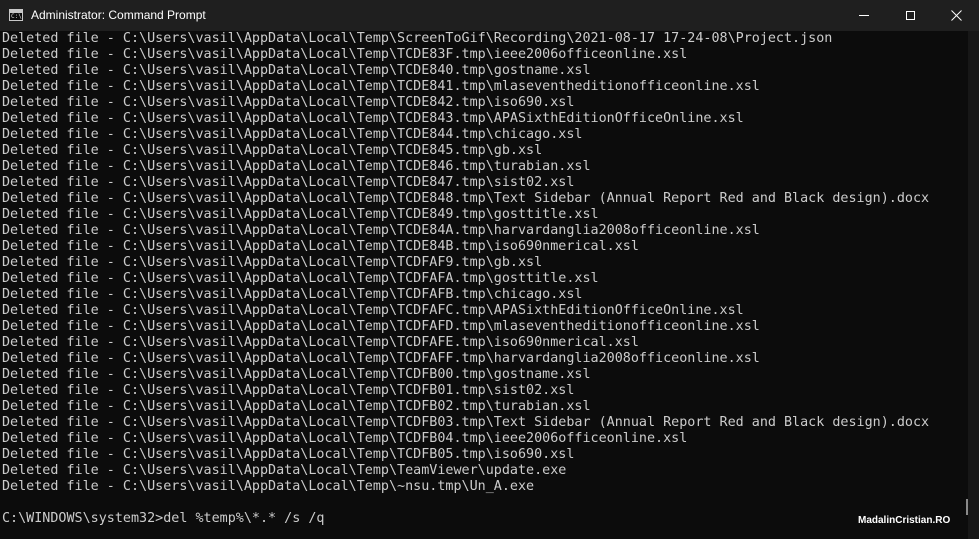 The image size is (979, 539). I want to click on minimize-button, so click(864, 15).